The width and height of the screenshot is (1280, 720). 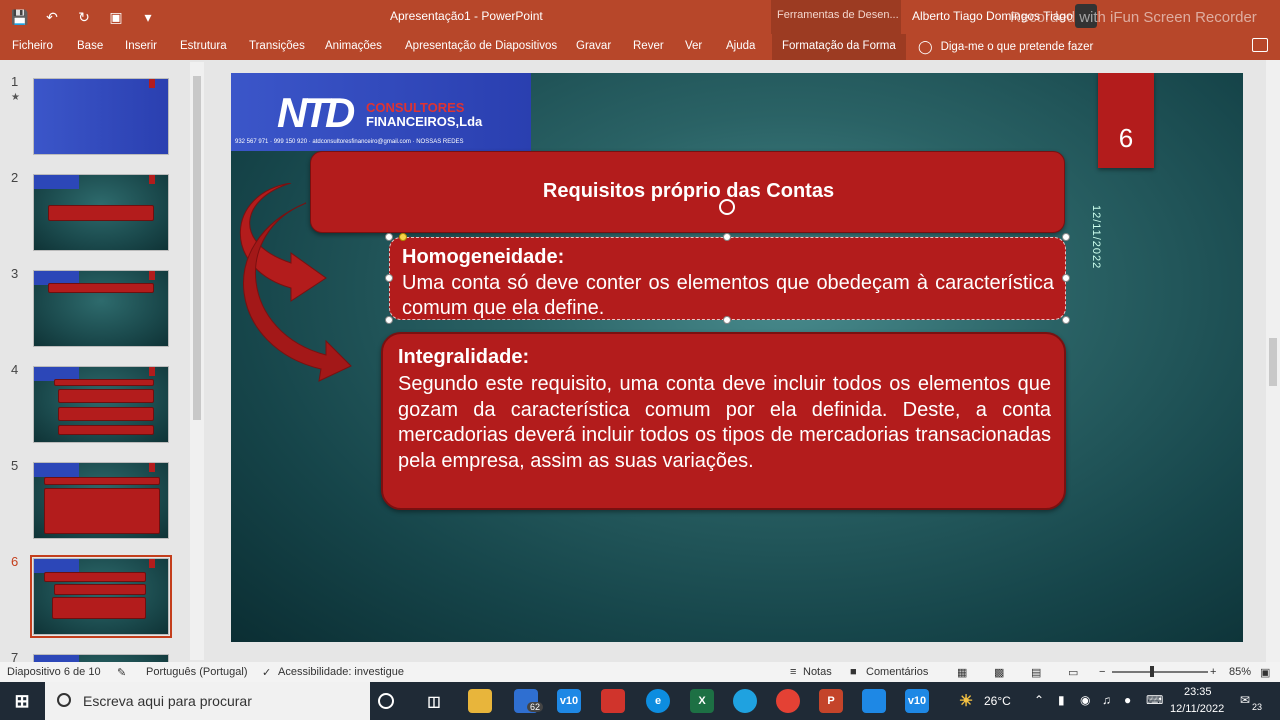 What do you see at coordinates (464, 357) in the screenshot?
I see `integralidade-heading: Integralidade:` at bounding box center [464, 357].